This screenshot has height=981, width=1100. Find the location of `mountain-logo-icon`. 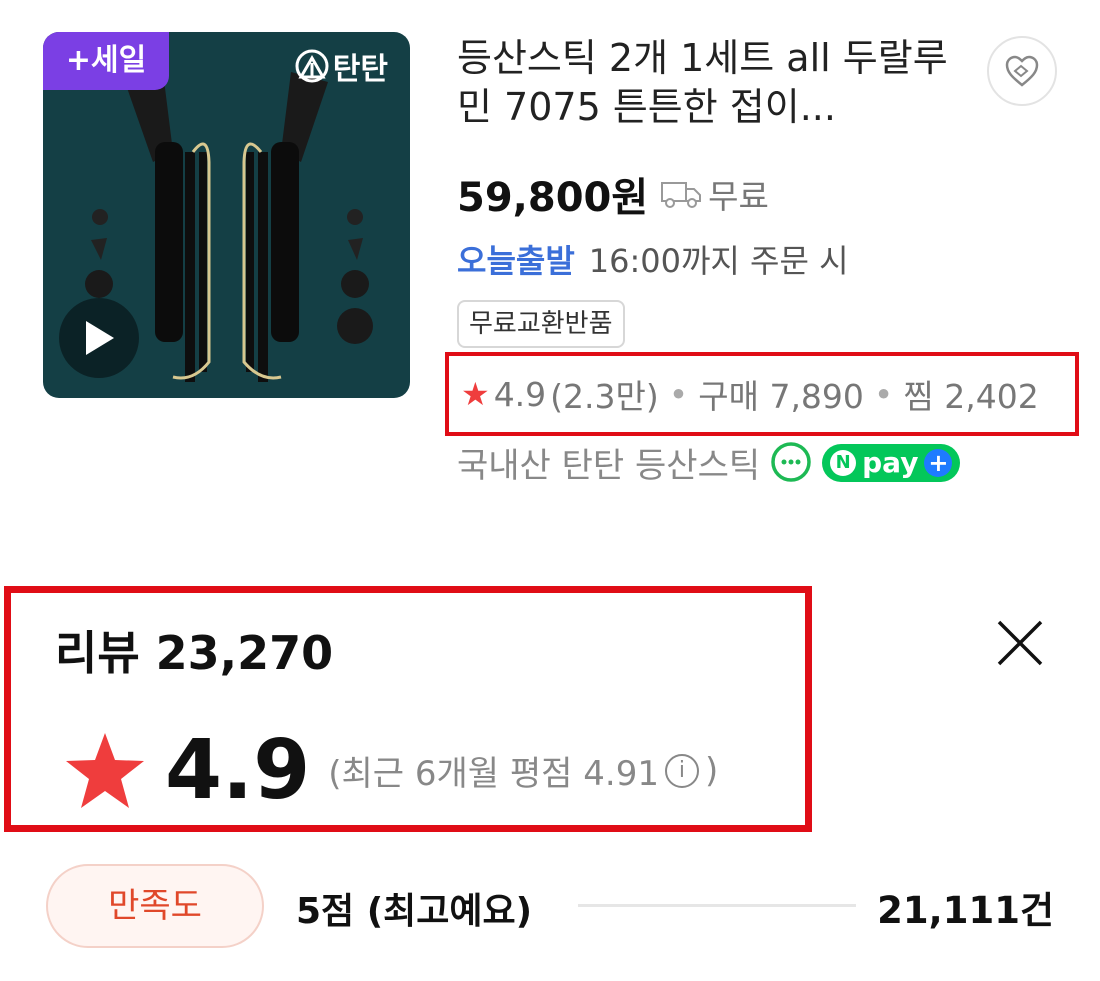

mountain-logo-icon is located at coordinates (312, 66).